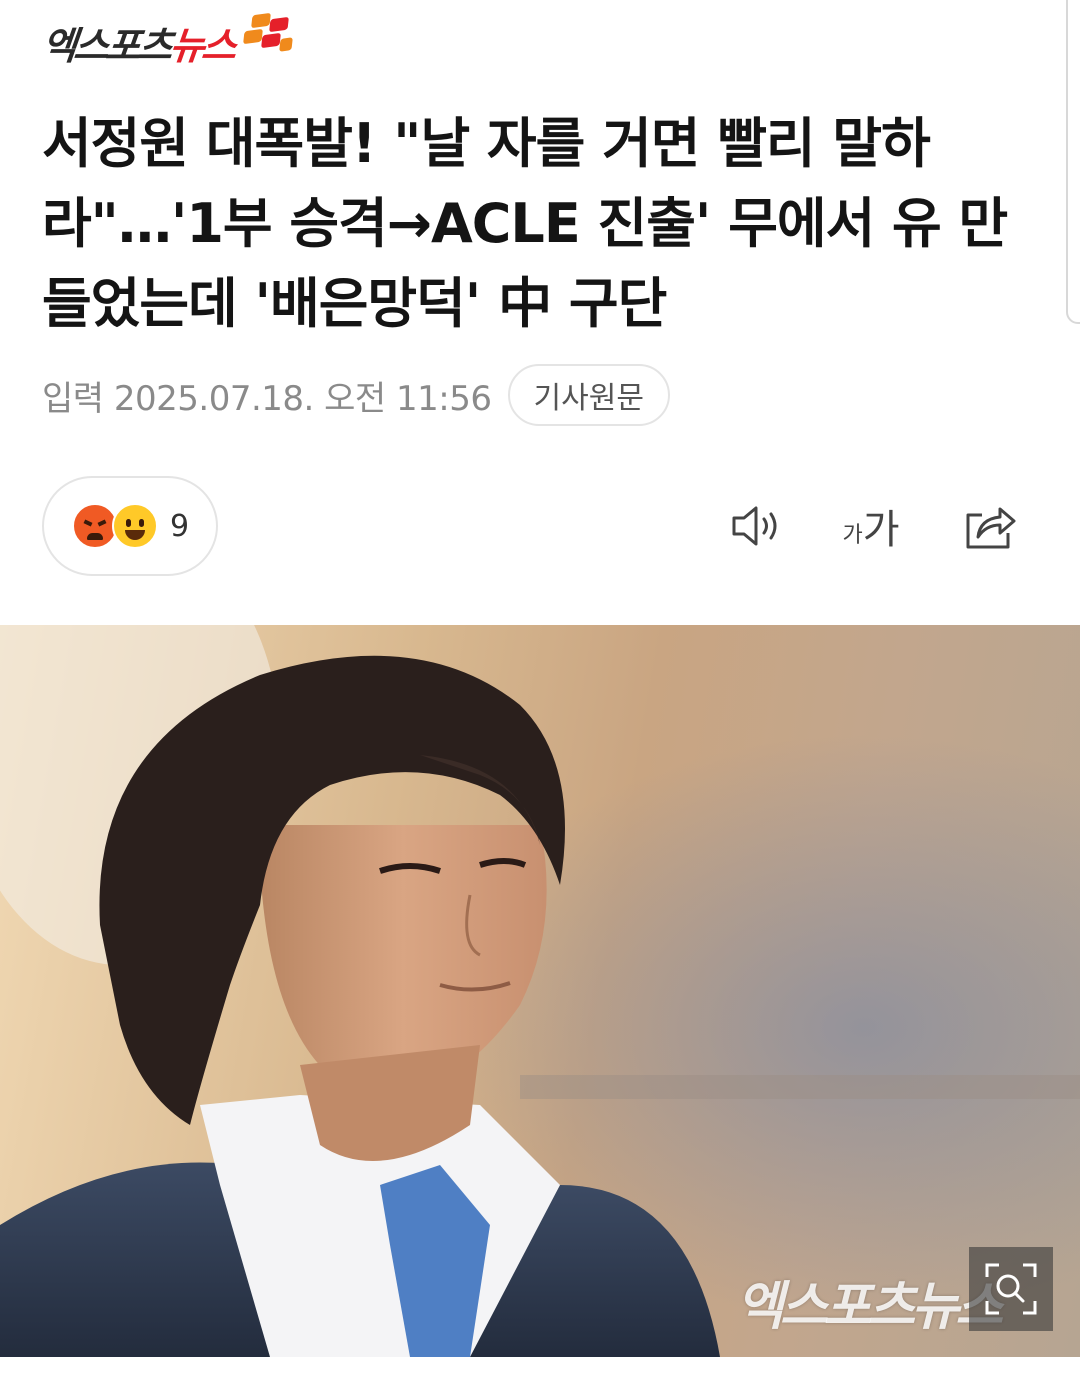 This screenshot has height=1393, width=1080. Describe the element at coordinates (266, 36) in the screenshot. I see `logo-mark-icon` at that location.